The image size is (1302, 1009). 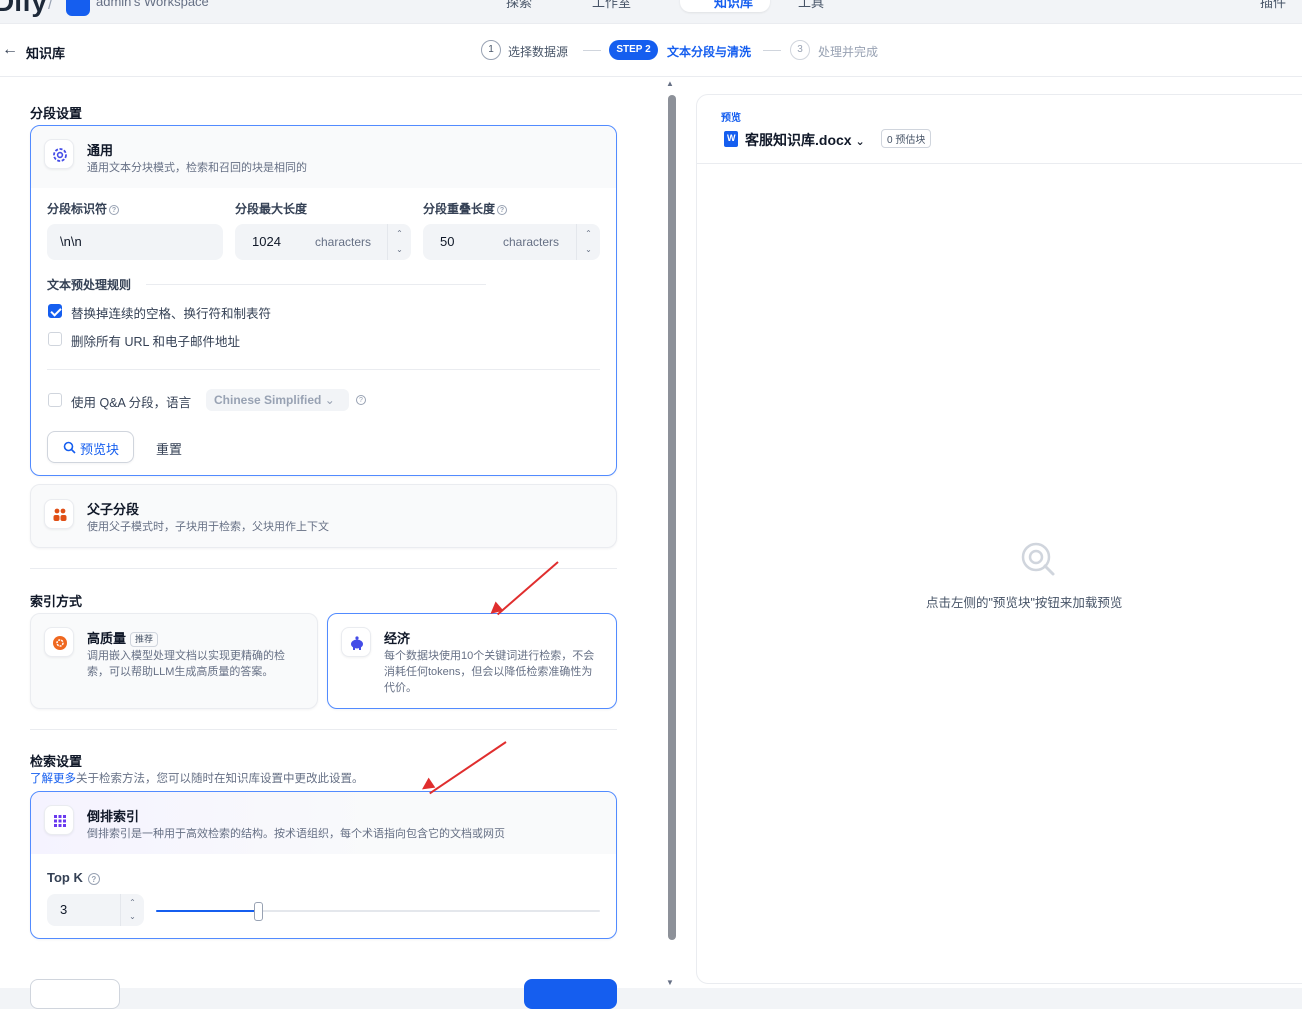 I want to click on learn-more-link: 了解更多, so click(x=53, y=779).